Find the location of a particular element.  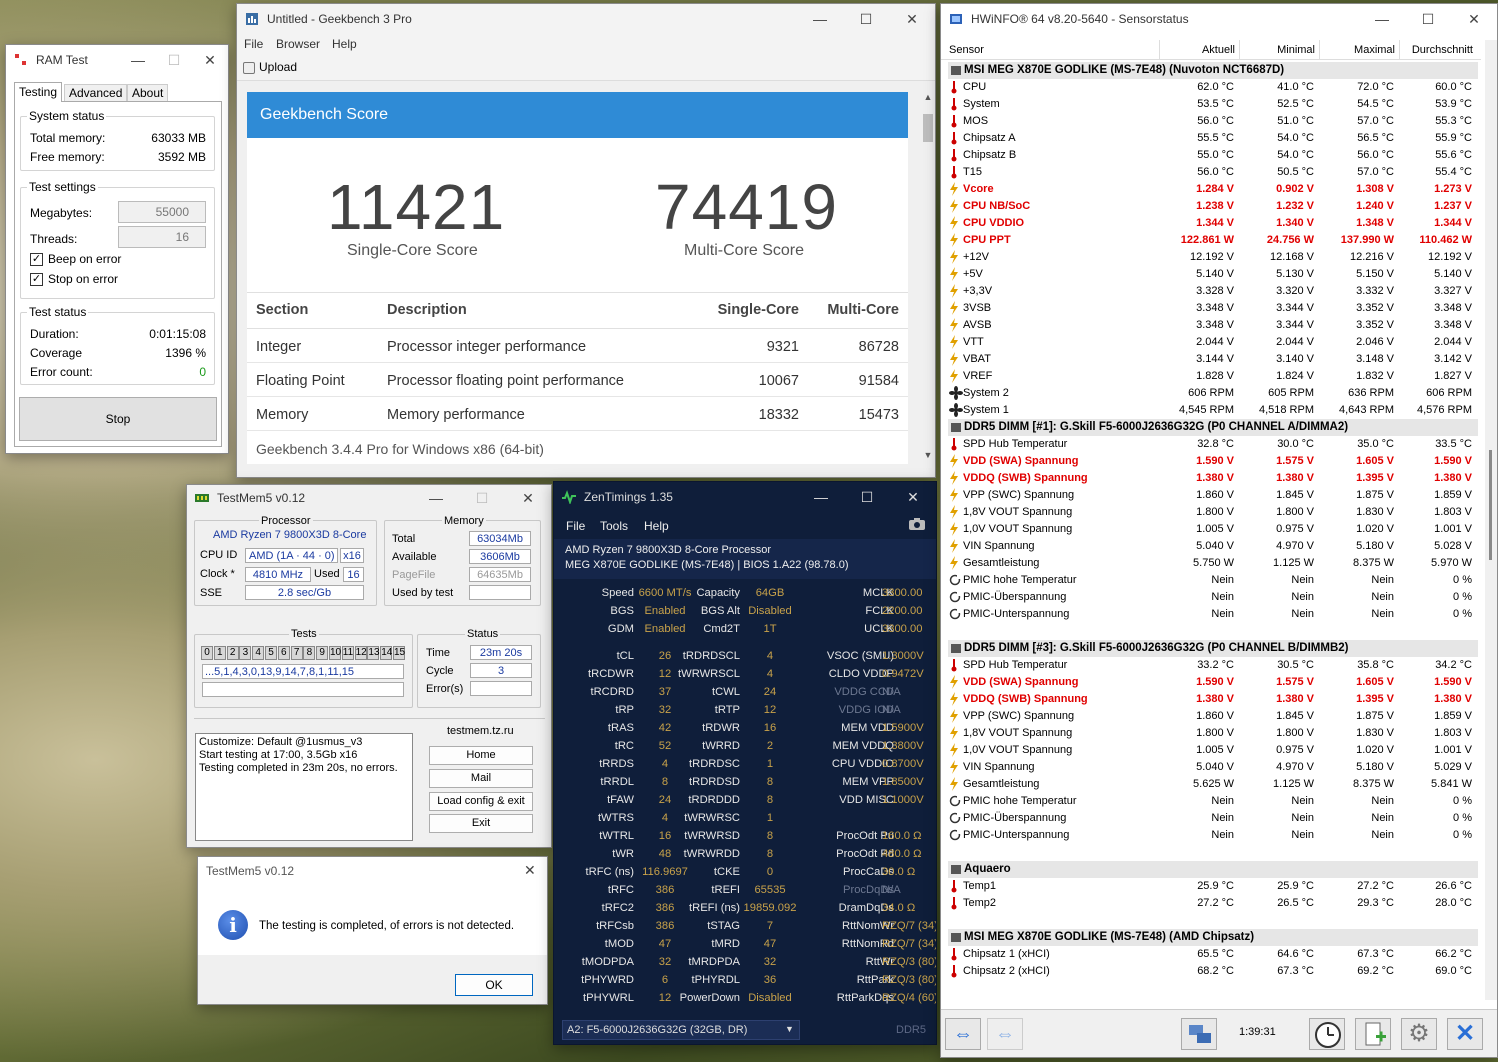

menu-help: Help is located at coordinates (344, 44).